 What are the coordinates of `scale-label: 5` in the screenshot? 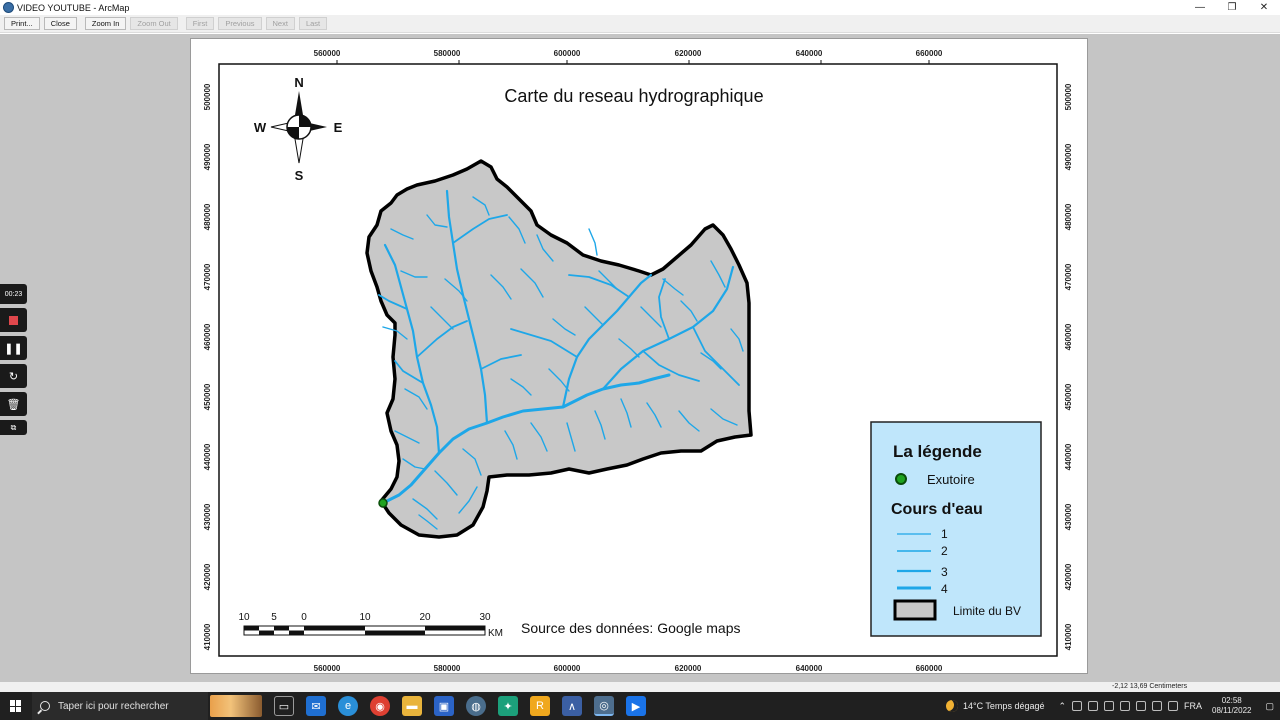 It's located at (274, 617).